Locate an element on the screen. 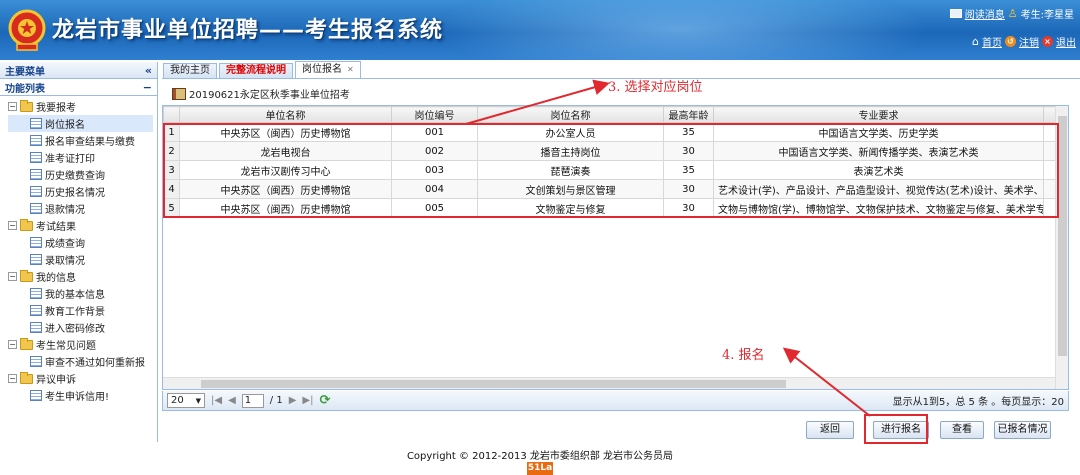 The height and width of the screenshot is (475, 1080). function-list-toggle: − is located at coordinates (147, 87).